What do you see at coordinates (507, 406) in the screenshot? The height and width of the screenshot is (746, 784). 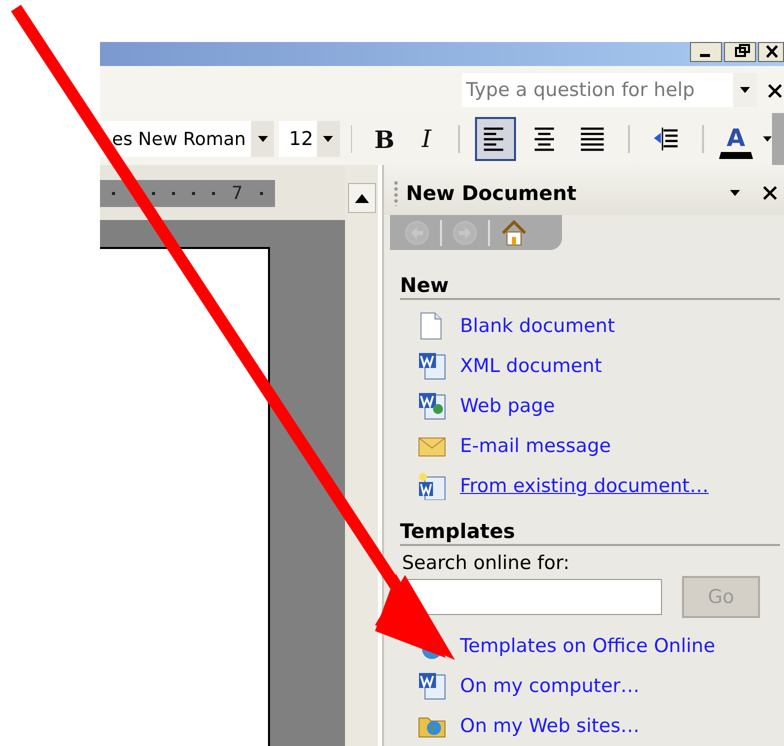 I see `link: Web page` at bounding box center [507, 406].